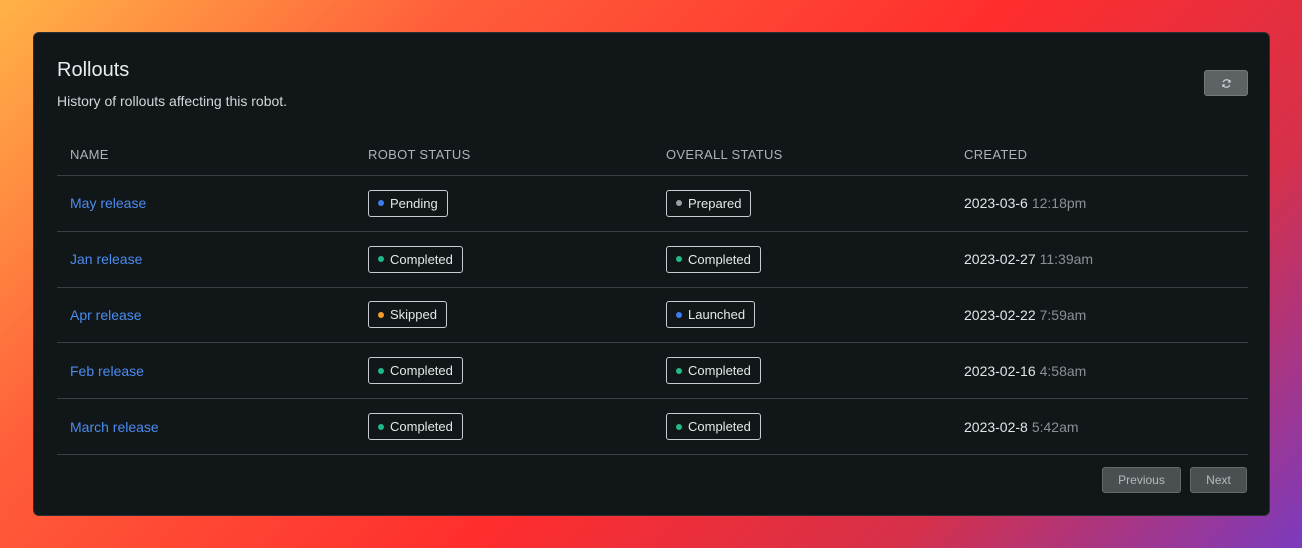 The height and width of the screenshot is (548, 1302). I want to click on robot-status-badge: Pending, so click(408, 203).